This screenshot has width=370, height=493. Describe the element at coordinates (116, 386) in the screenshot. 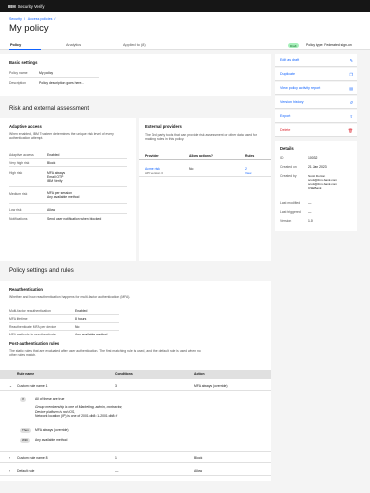

I see `rule-conditions: 3` at that location.